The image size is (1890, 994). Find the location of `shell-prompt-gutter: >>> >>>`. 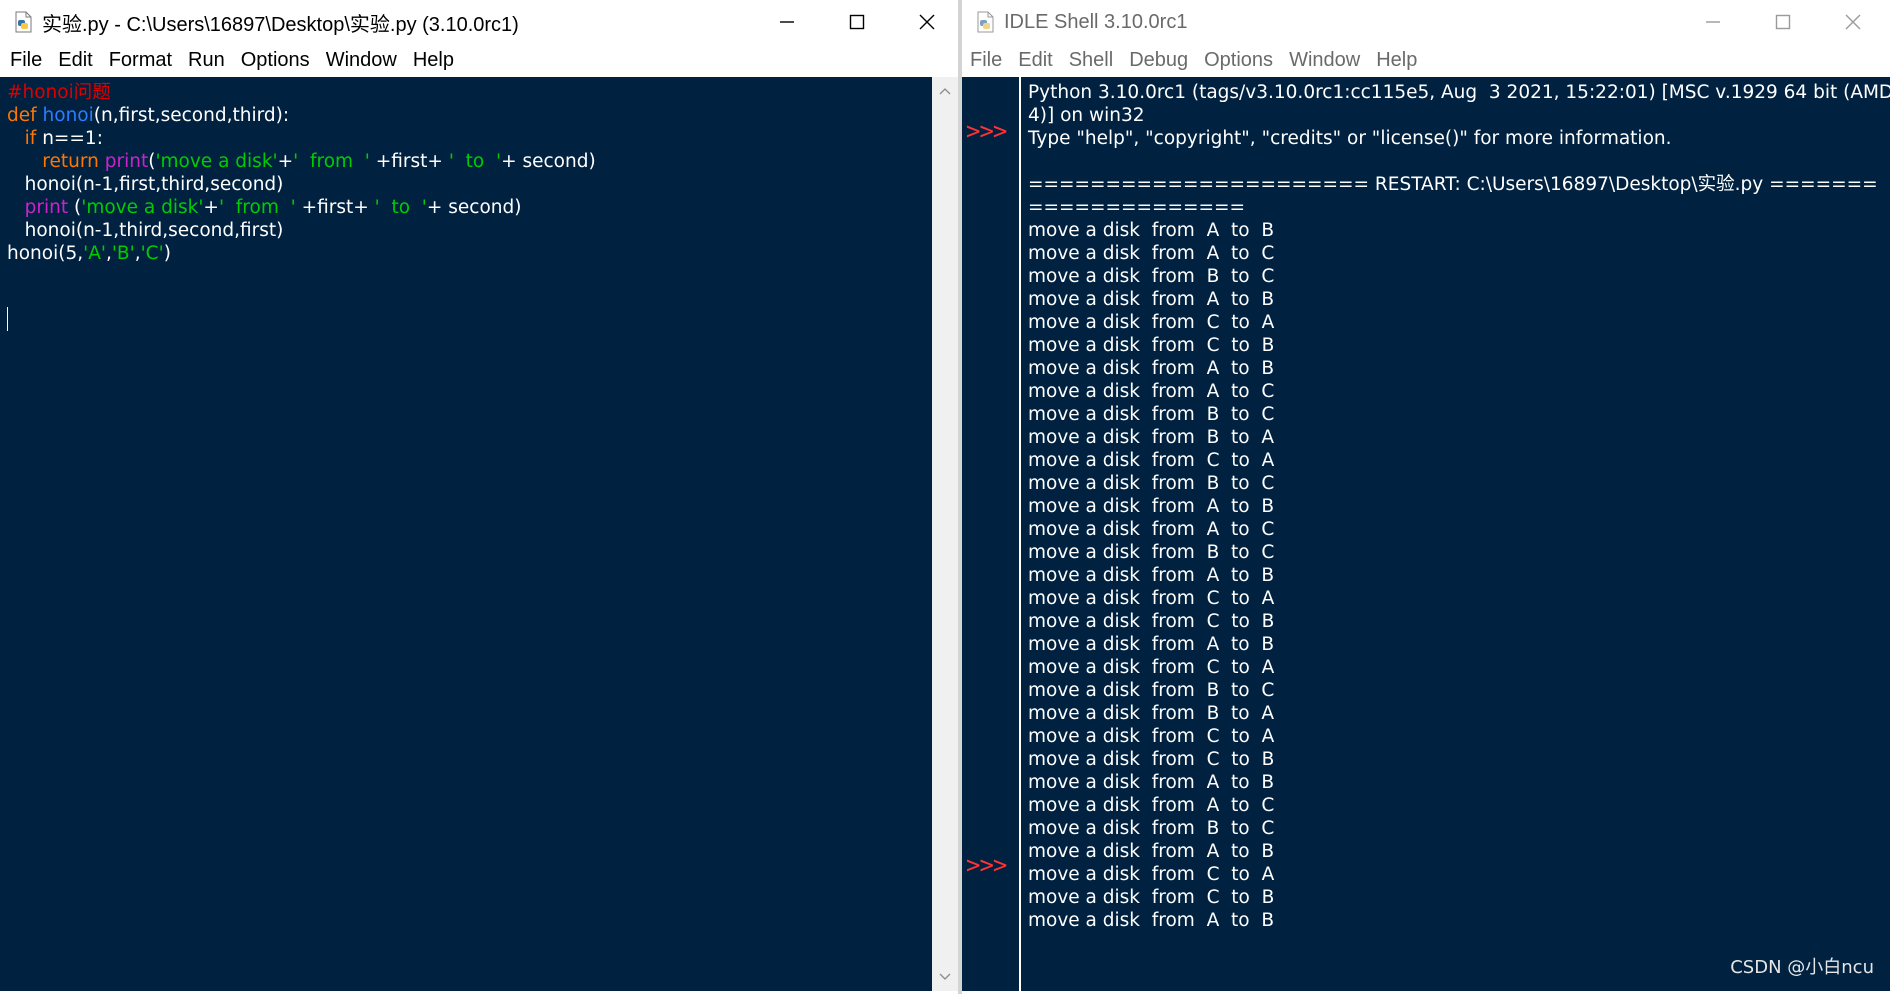

shell-prompt-gutter: >>> >>> is located at coordinates (991, 534).